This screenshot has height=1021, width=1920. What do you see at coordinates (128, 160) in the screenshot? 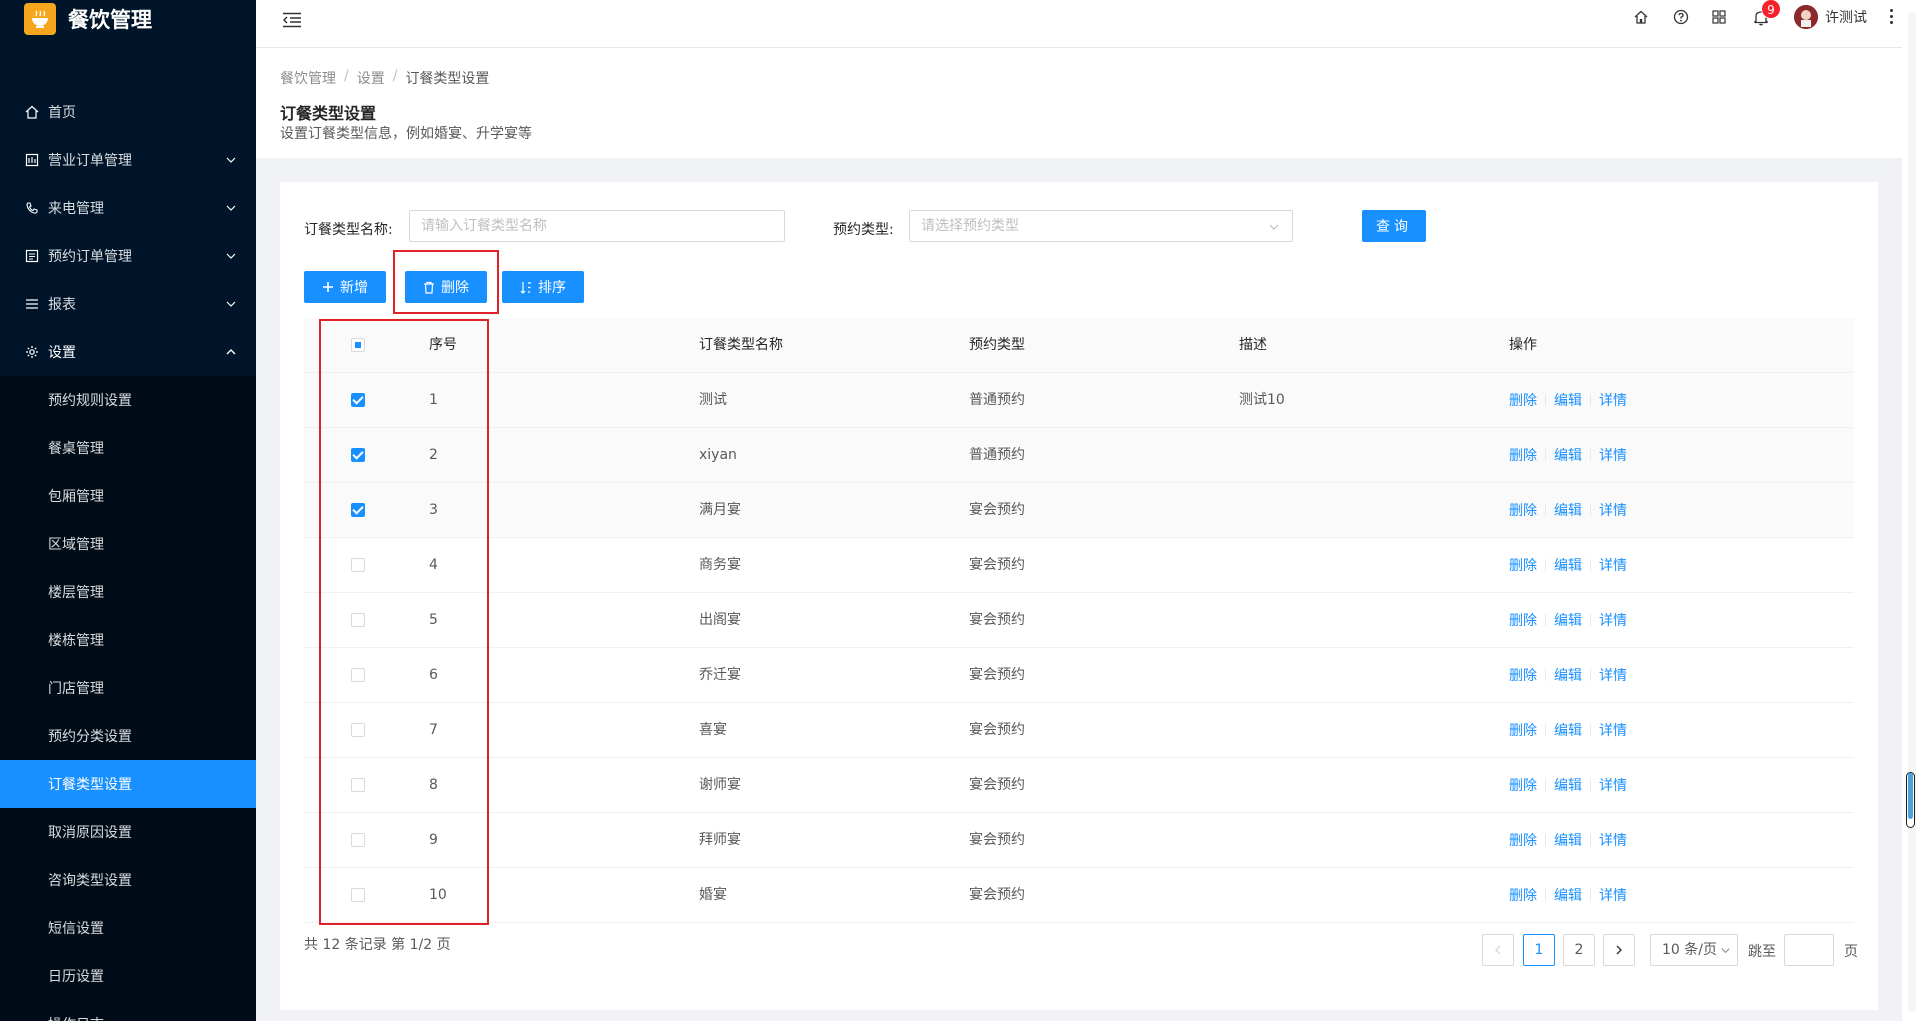
I see `sidebar-item-business-orders: 营业订单管理` at bounding box center [128, 160].